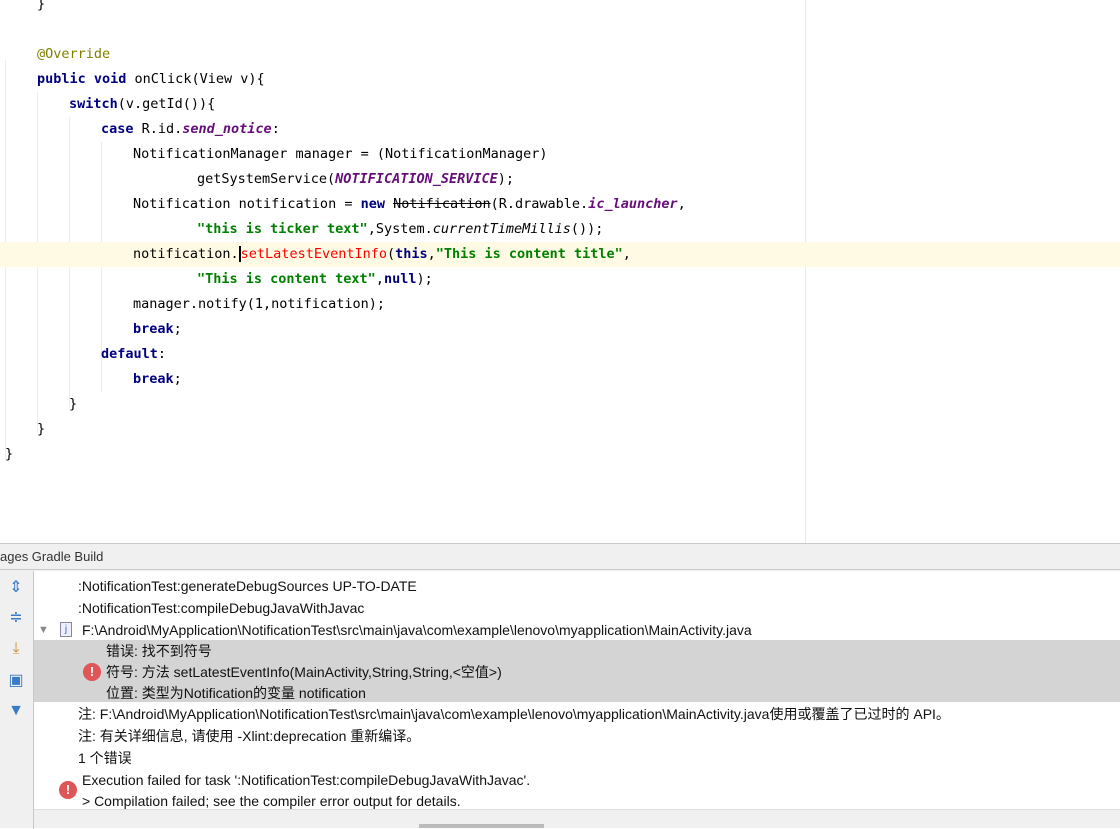  What do you see at coordinates (16, 649) in the screenshot?
I see `export-icon: ⤓` at bounding box center [16, 649].